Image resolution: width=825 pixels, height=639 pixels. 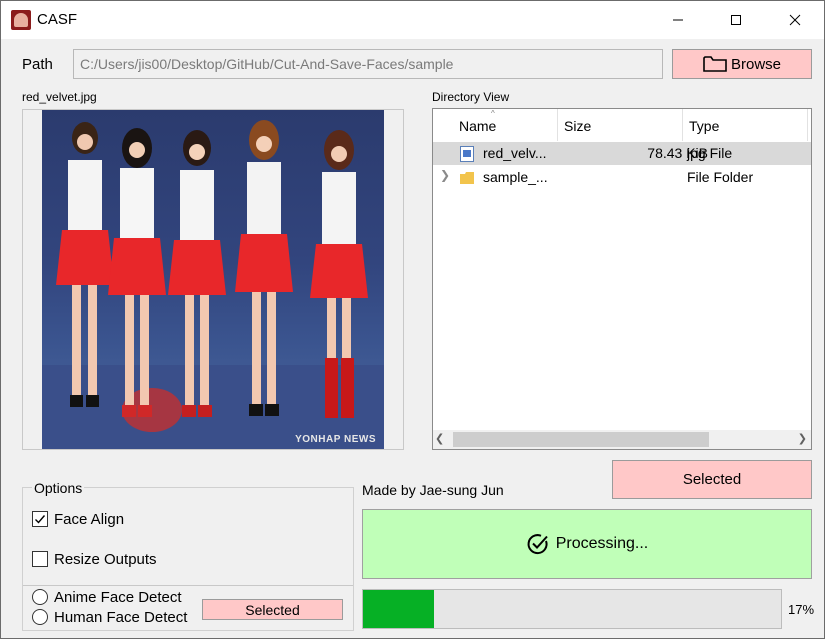 What do you see at coordinates (493, 113) in the screenshot?
I see `sort-up-icon: ^` at bounding box center [493, 113].